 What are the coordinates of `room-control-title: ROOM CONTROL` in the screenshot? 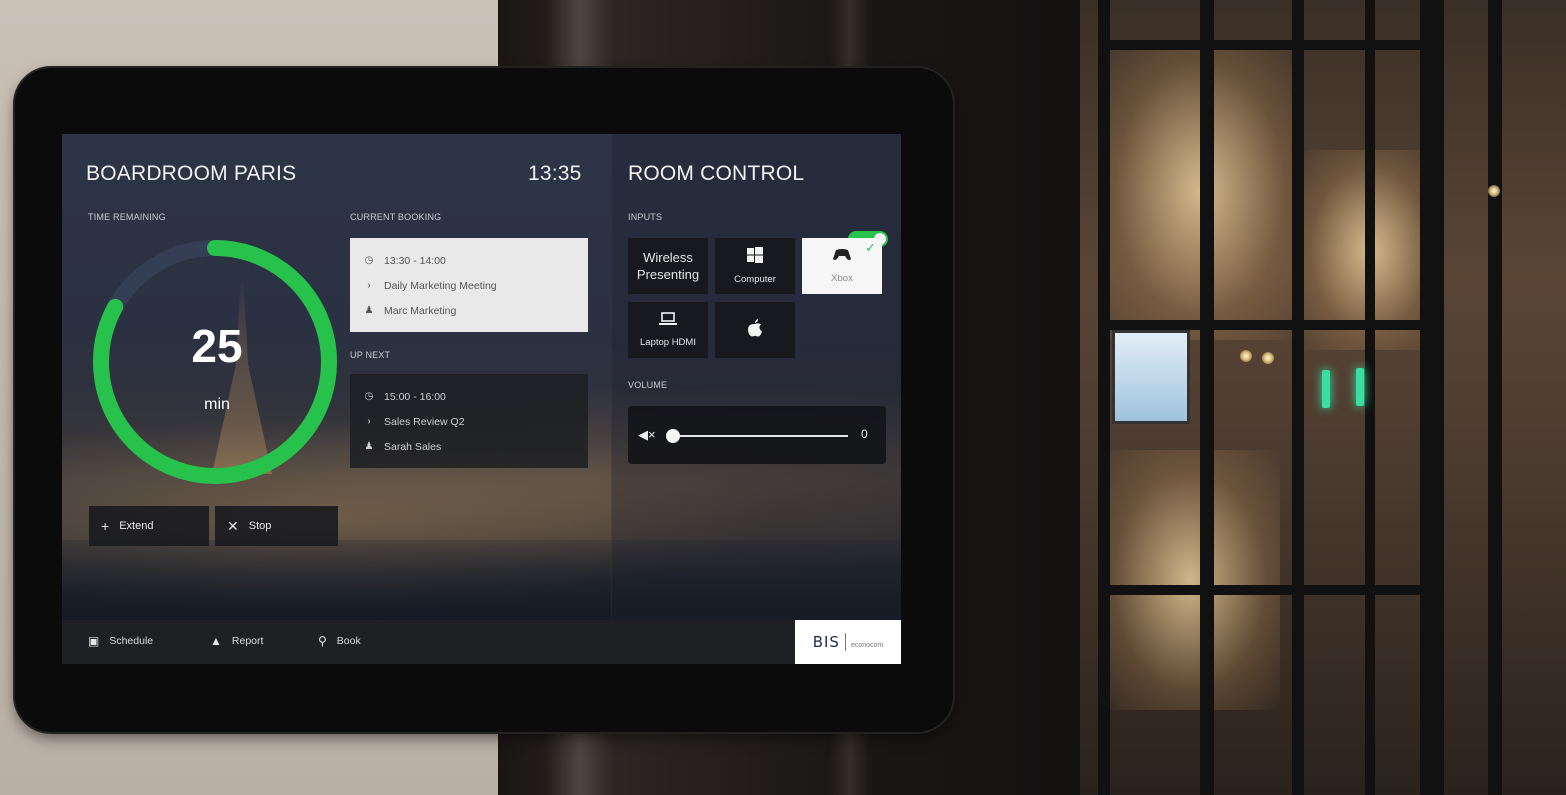 It's located at (716, 173).